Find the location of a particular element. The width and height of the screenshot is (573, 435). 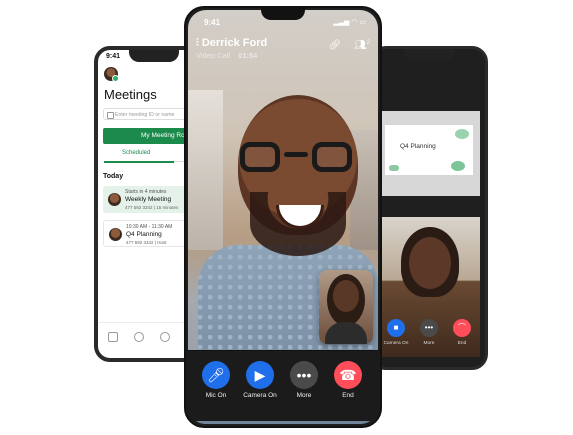

meeting-title: Weekly Meeting is located at coordinates (148, 199).